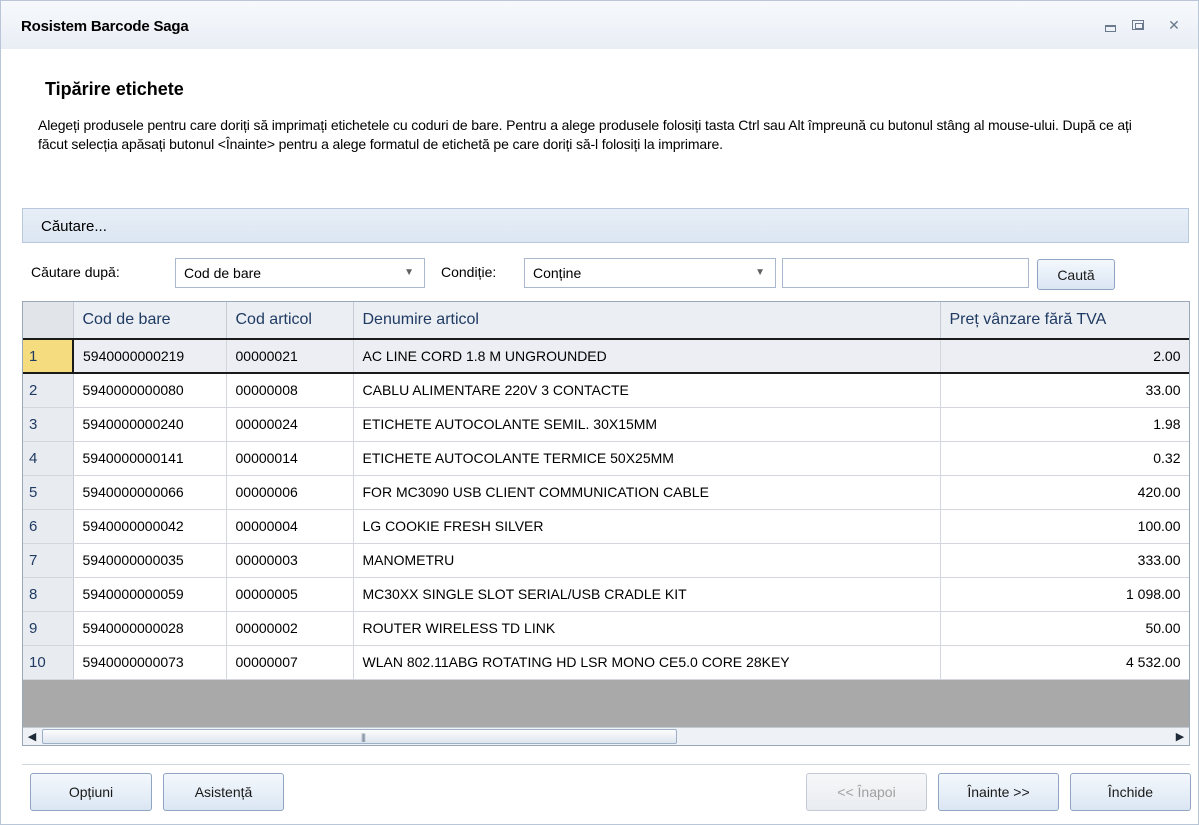  I want to click on row-number: 10, so click(48, 662).